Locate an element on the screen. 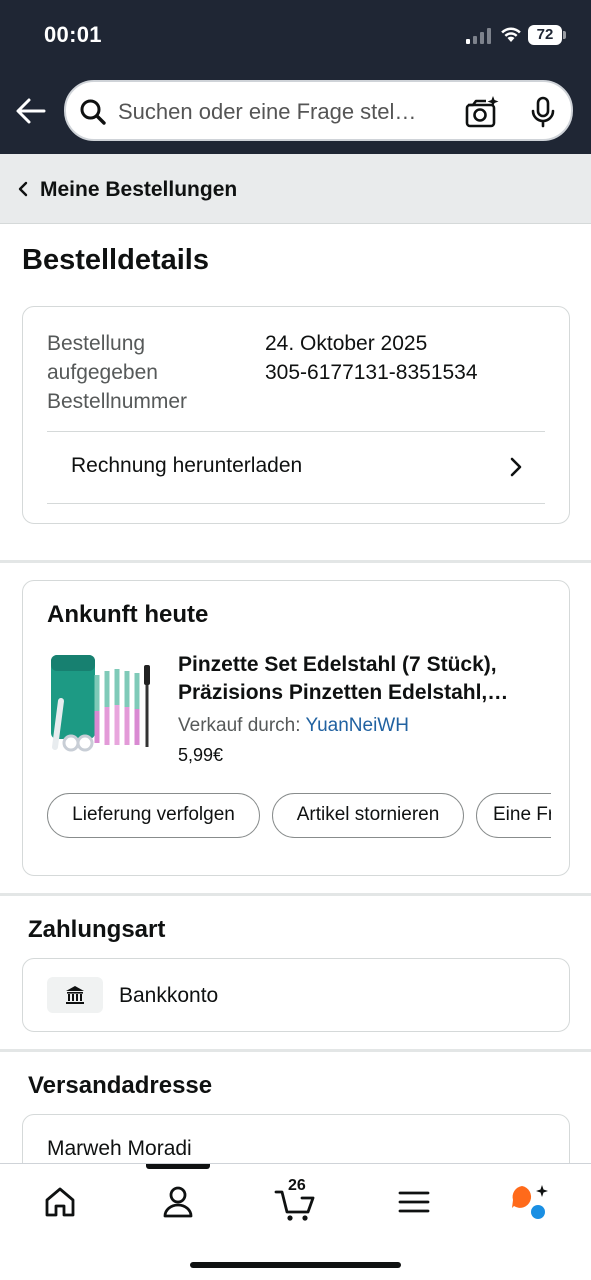 The width and height of the screenshot is (591, 1280). page-title: Bestelldetails is located at coordinates (115, 260).